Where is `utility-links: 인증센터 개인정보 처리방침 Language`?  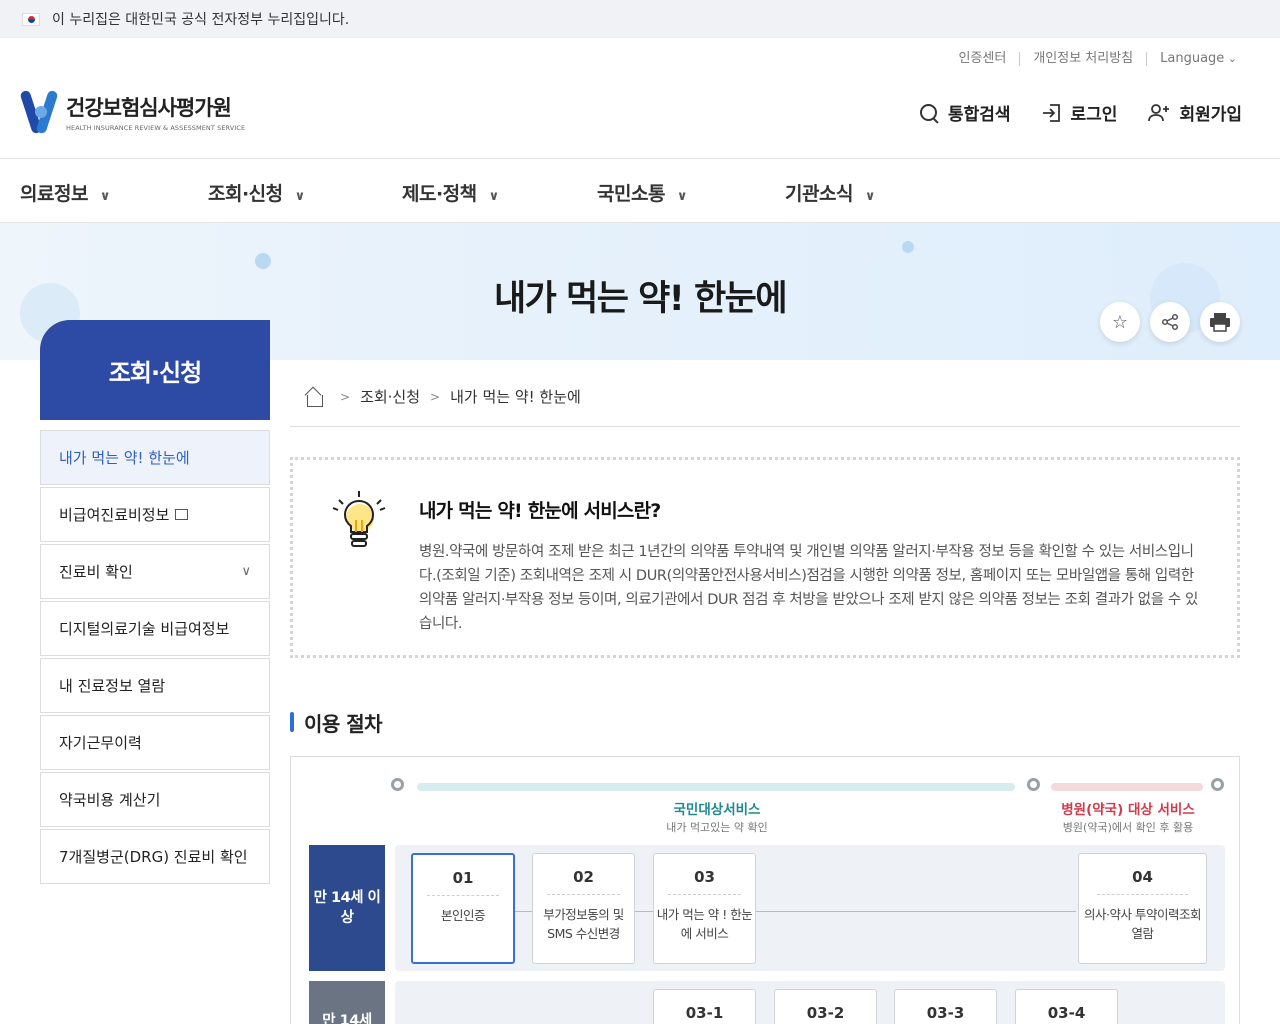
utility-links: 인증센터 개인정보 처리방침 Language is located at coordinates (1097, 59).